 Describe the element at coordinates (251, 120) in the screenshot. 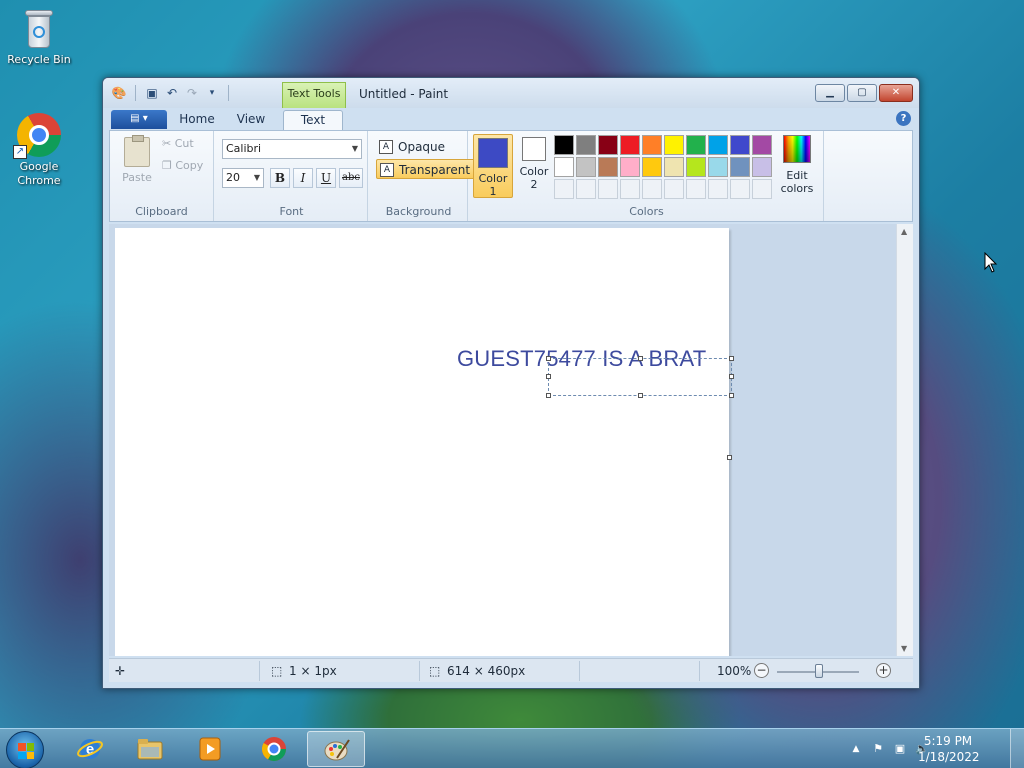

I see `tab-view: View` at that location.